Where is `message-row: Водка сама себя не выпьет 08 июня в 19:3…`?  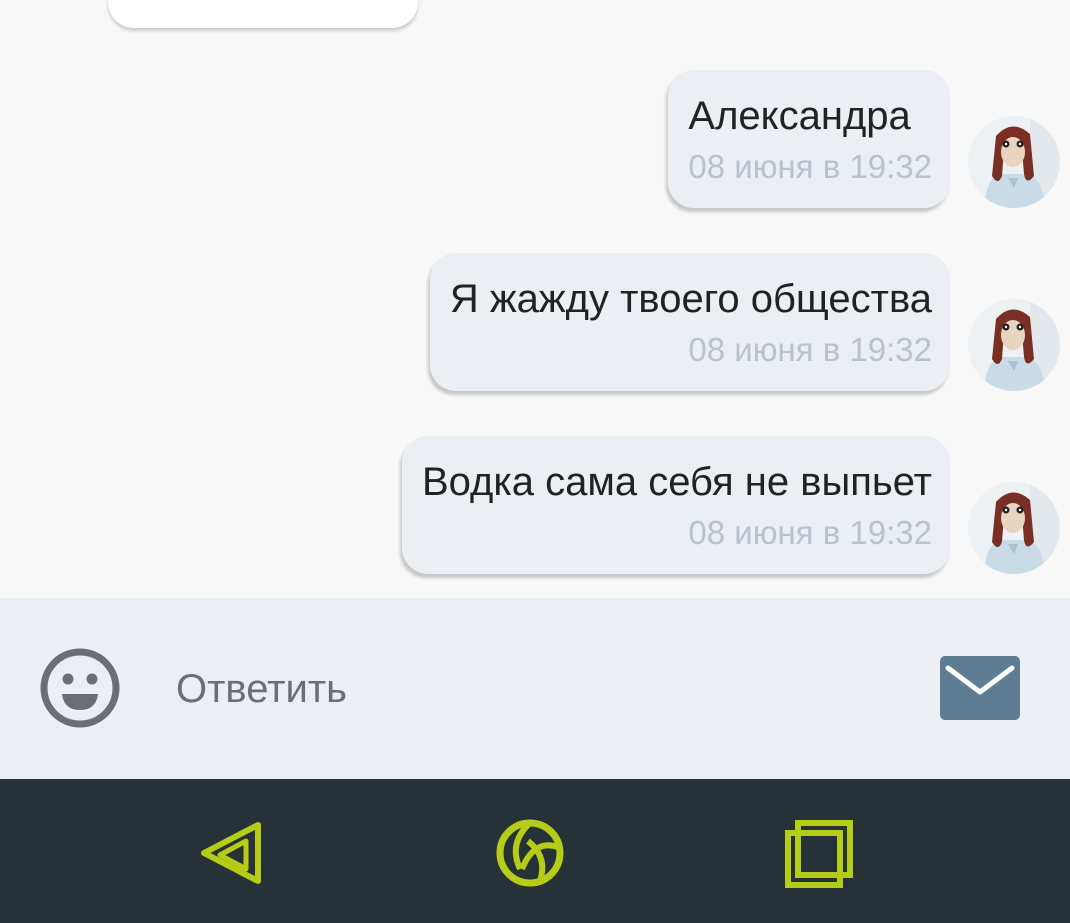 message-row: Водка сама себя не выпьет 08 июня в 19:3… is located at coordinates (730, 505).